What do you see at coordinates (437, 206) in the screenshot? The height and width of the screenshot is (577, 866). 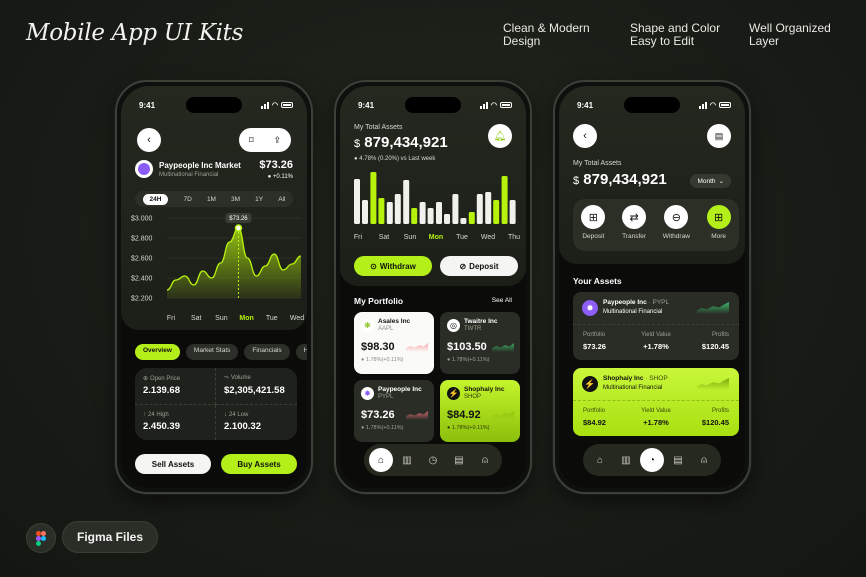 I see `weekly-bar-chart: Fri Sat Sun Mon Tue Wed Thu` at bounding box center [437, 206].